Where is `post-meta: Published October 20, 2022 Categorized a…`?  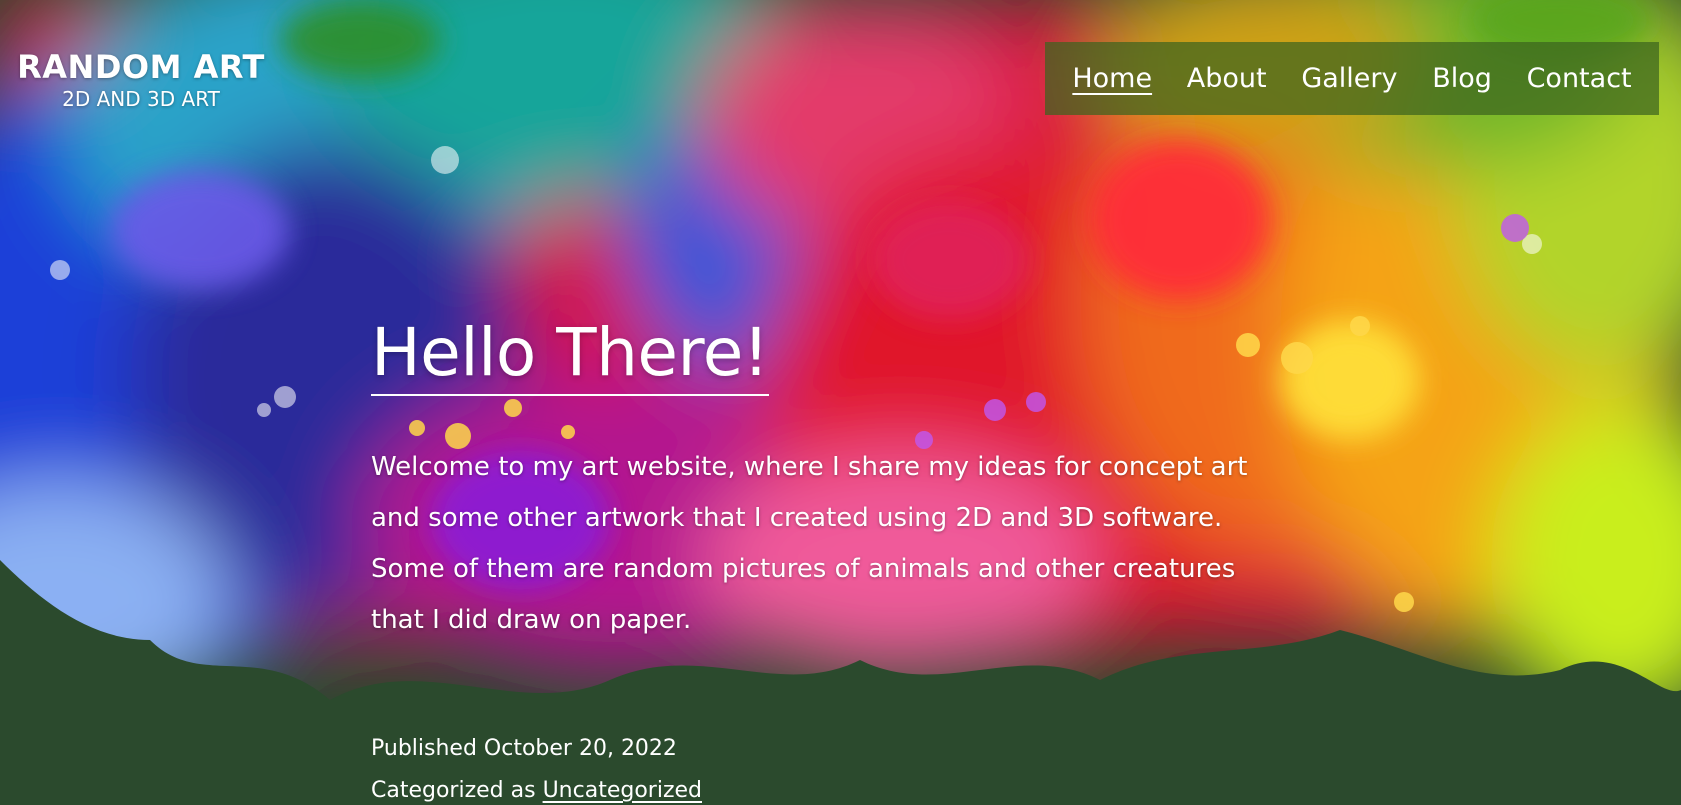
post-meta: Published October 20, 2022 Categorized a… is located at coordinates (536, 766).